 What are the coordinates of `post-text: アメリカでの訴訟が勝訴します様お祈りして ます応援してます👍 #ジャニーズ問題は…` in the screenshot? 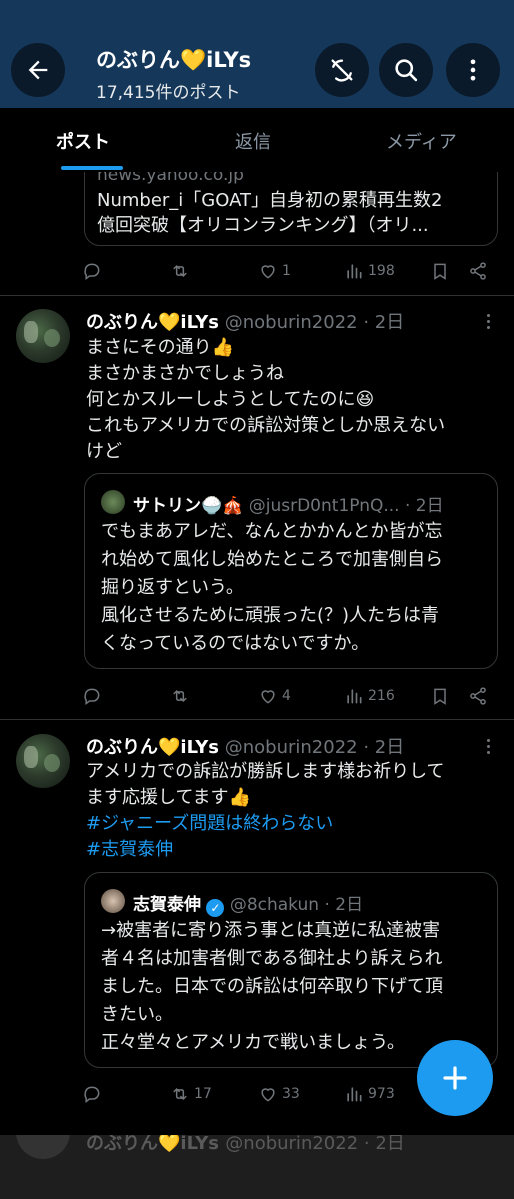 It's located at (265, 811).